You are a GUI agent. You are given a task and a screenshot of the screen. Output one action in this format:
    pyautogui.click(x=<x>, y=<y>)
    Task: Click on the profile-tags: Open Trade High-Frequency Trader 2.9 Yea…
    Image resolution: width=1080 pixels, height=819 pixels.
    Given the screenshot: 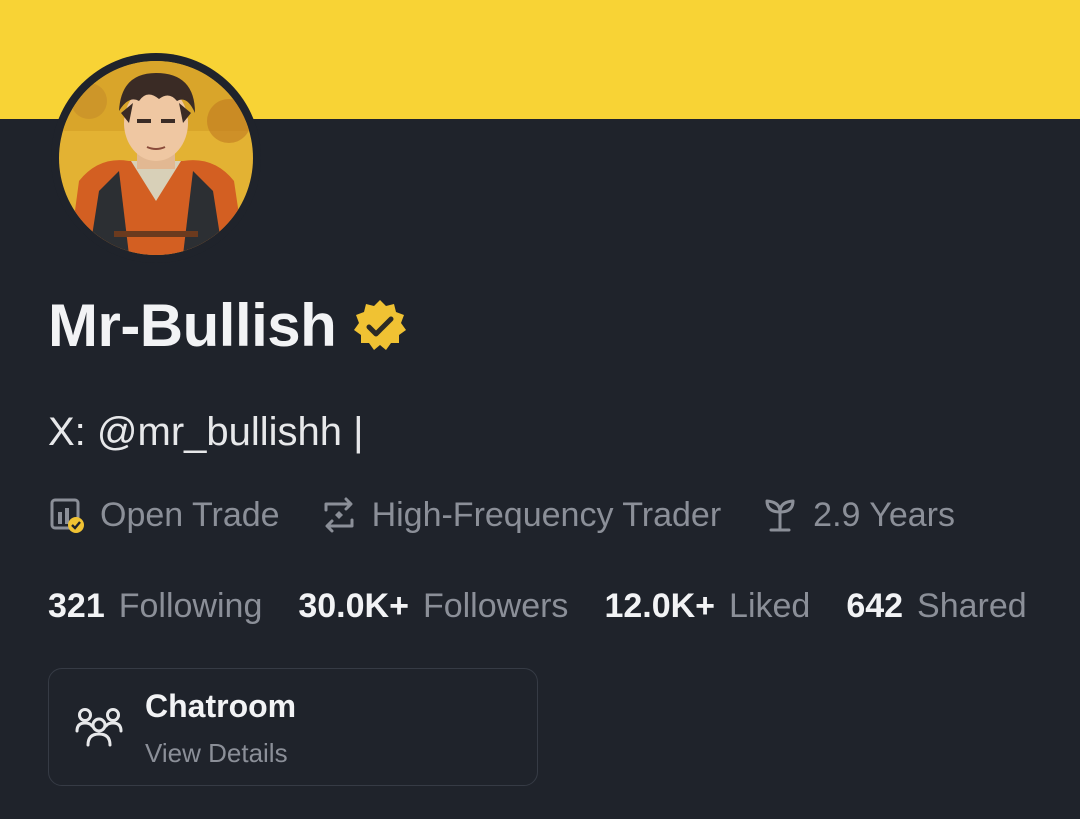 What is the action you would take?
    pyautogui.click(x=521, y=515)
    